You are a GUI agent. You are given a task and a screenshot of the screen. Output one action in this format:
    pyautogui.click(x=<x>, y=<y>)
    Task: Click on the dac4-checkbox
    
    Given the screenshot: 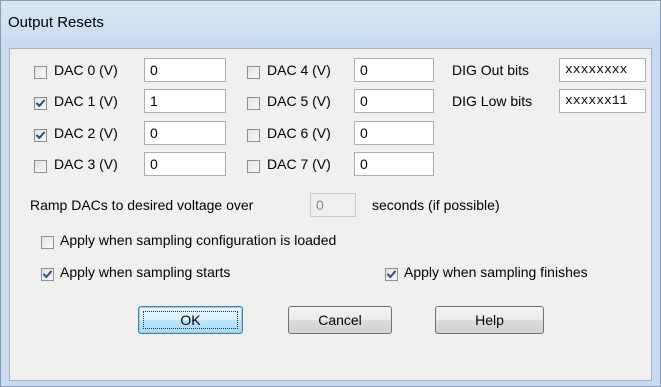 What is the action you would take?
    pyautogui.click(x=253, y=72)
    